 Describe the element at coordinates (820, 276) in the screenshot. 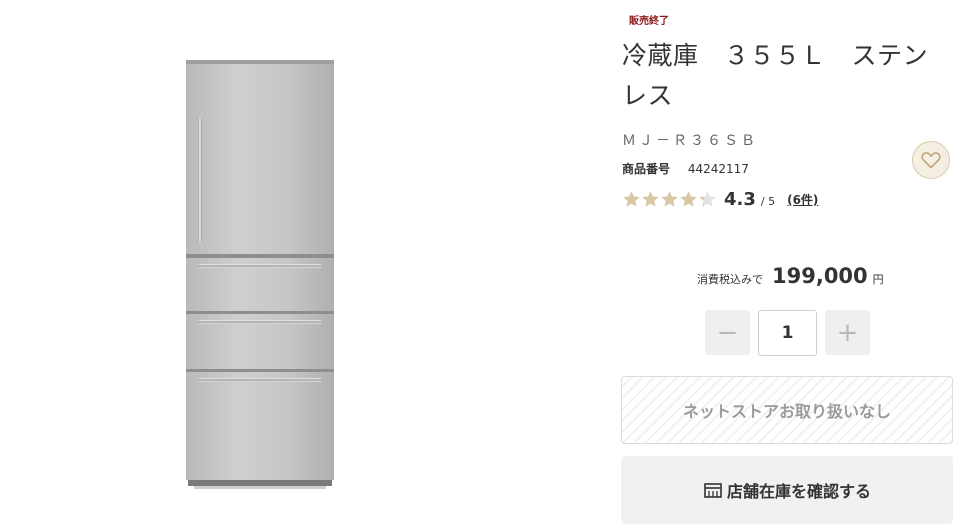

I see `price-value: 199,000` at that location.